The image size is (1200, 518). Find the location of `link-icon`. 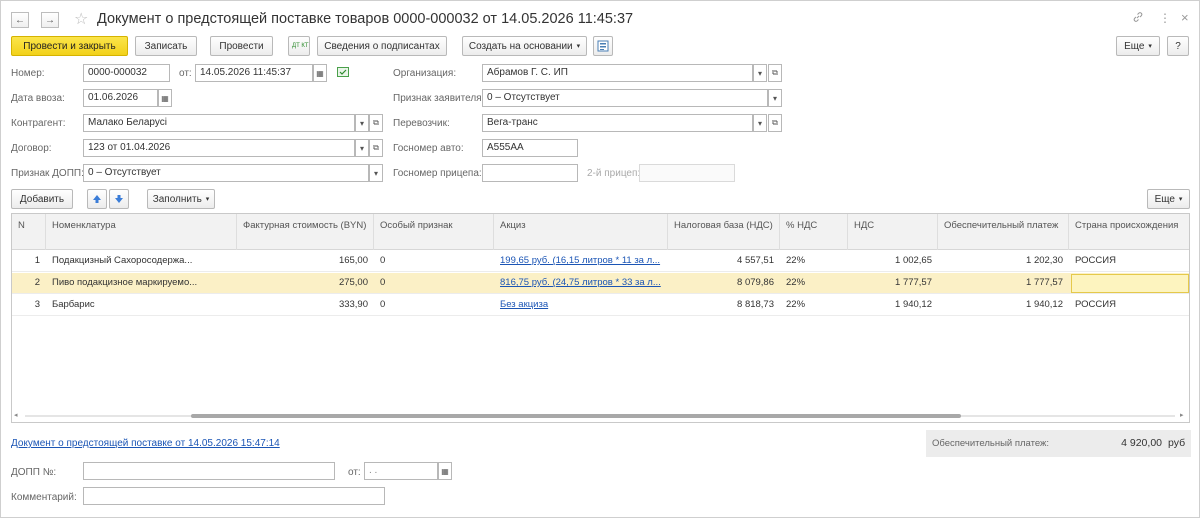

link-icon is located at coordinates (1138, 18).